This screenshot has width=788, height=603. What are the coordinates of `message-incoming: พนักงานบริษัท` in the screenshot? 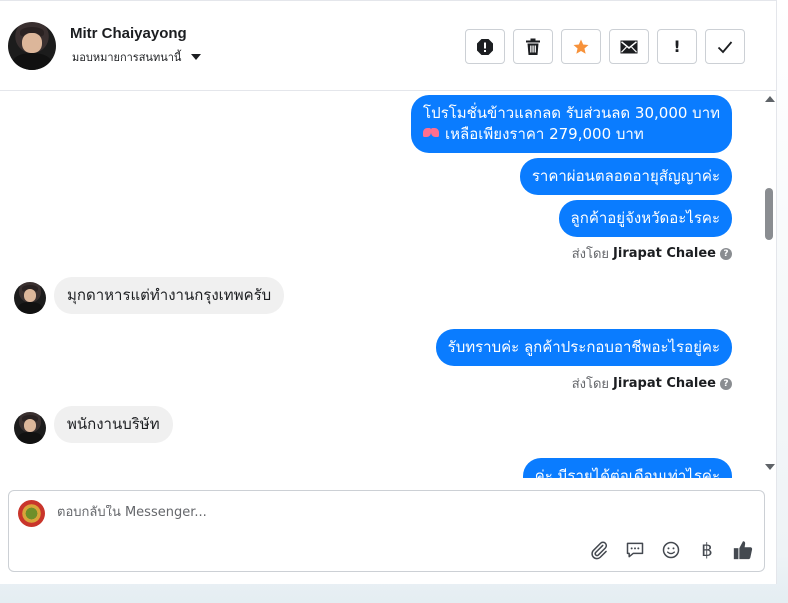 It's located at (113, 424).